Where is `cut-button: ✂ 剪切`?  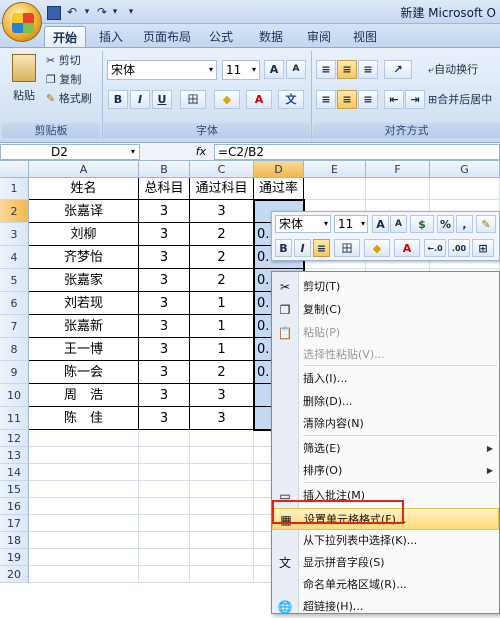 cut-button: ✂ 剪切 is located at coordinates (63, 61).